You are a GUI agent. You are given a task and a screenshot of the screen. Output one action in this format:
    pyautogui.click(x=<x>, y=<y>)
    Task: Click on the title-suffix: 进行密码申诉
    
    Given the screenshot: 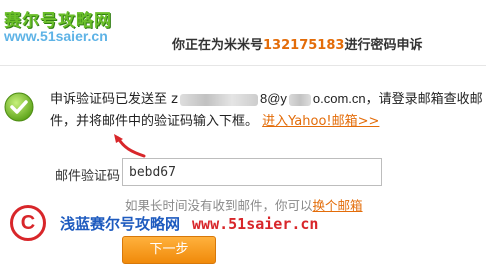 What is the action you would take?
    pyautogui.click(x=383, y=45)
    